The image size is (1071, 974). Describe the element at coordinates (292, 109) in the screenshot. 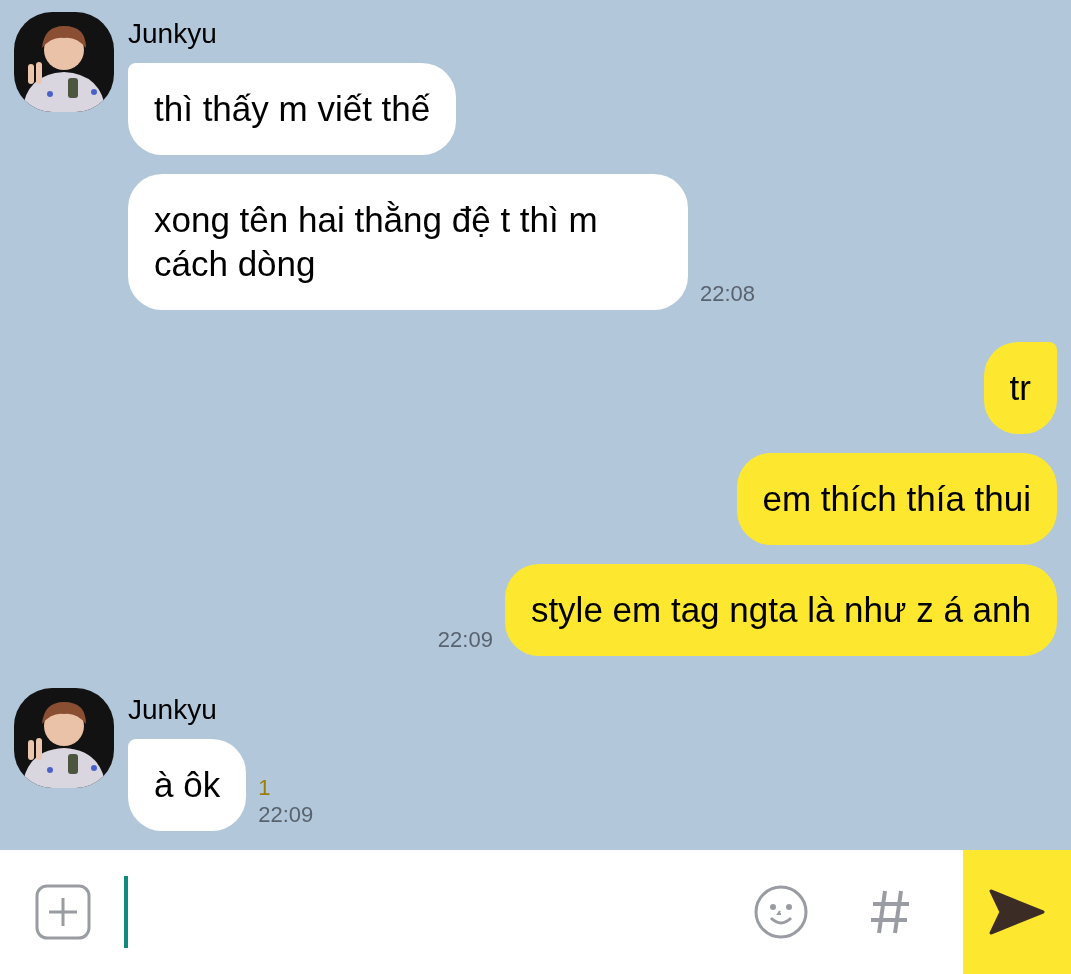

I see `message-bubble: thì thấy m viết thế` at that location.